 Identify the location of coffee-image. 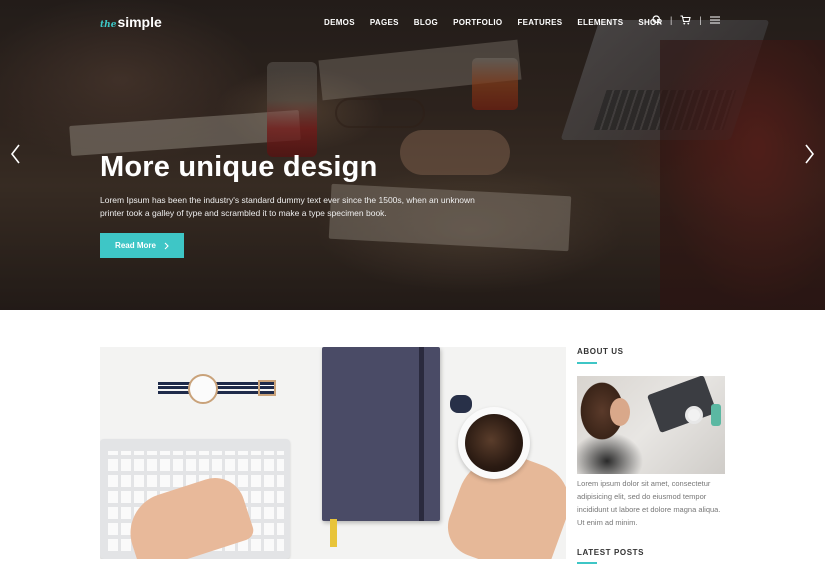
(494, 443).